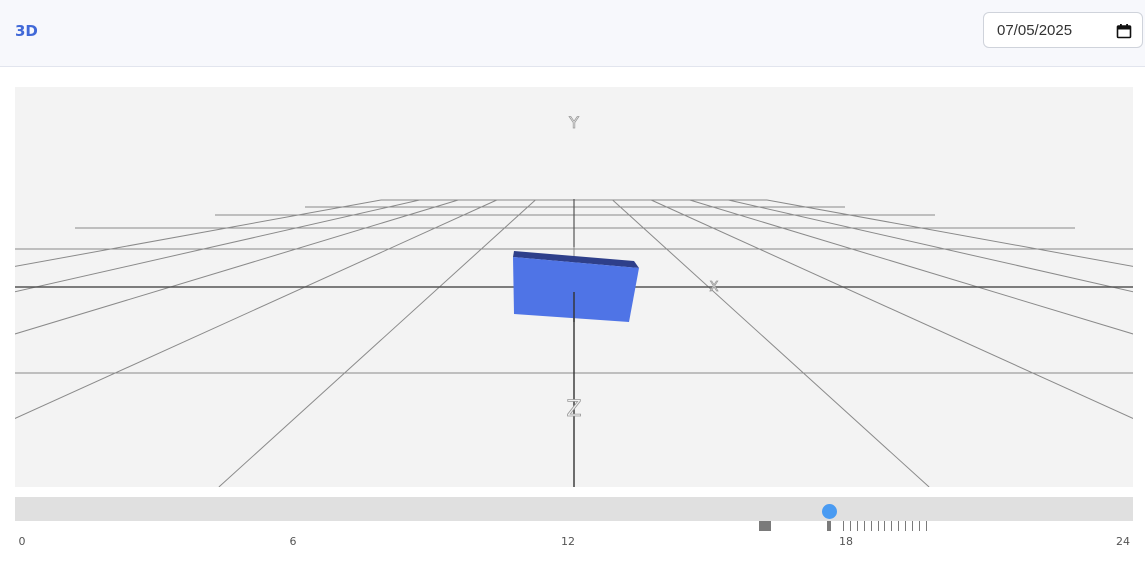 This screenshot has height=561, width=1145. I want to click on x-axis-label: X, so click(714, 287).